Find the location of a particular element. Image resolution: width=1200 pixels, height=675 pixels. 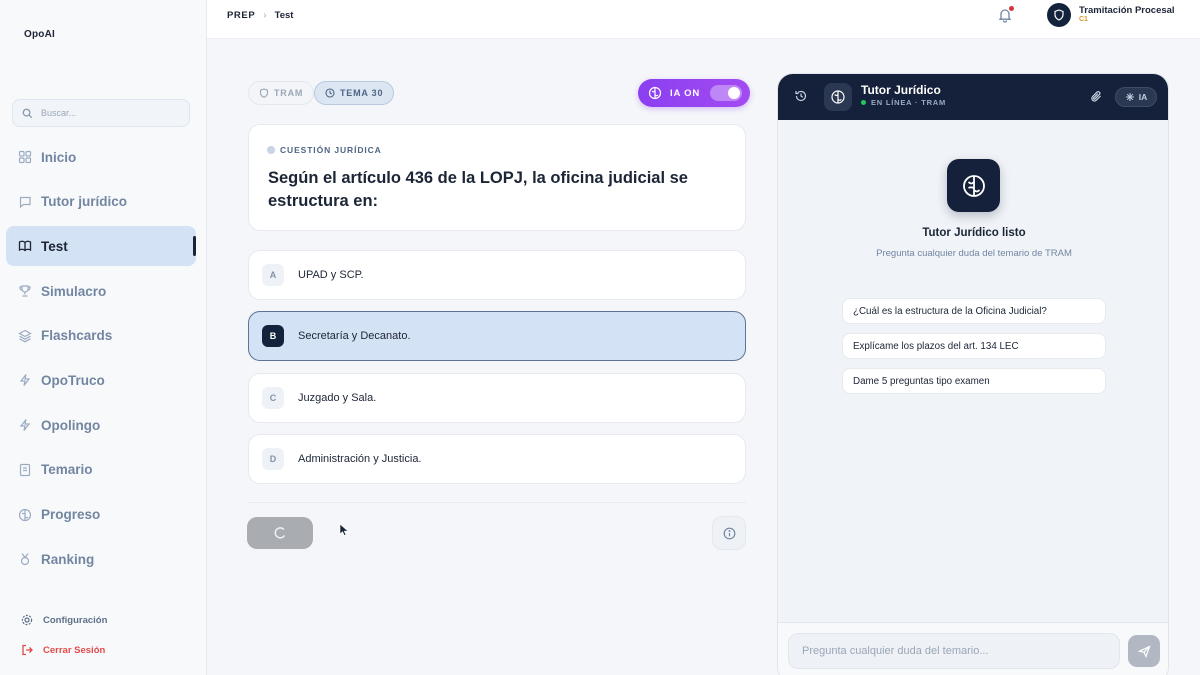

tutor-status: EN LÍNEA · TRAM is located at coordinates (903, 102).